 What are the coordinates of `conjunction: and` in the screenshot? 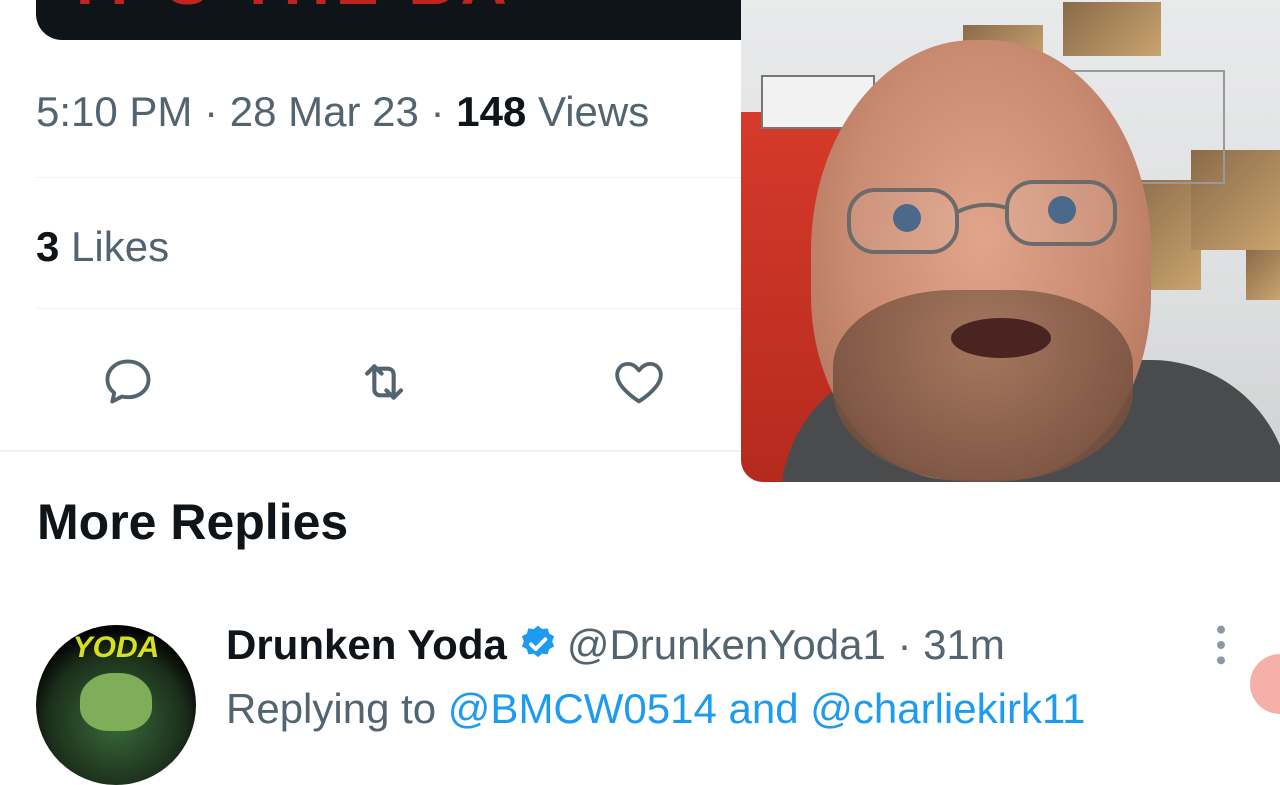 It's located at (763, 708).